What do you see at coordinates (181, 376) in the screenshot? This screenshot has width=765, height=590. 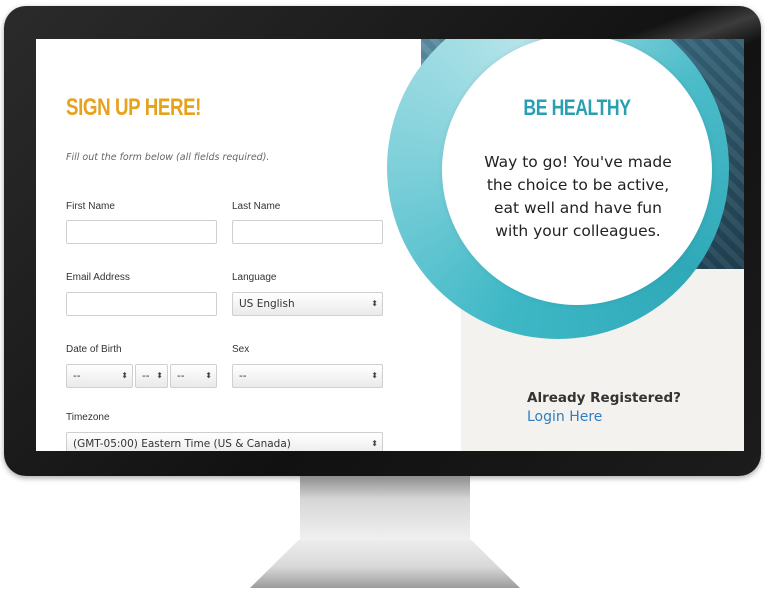 I see `dob-year-value: --` at bounding box center [181, 376].